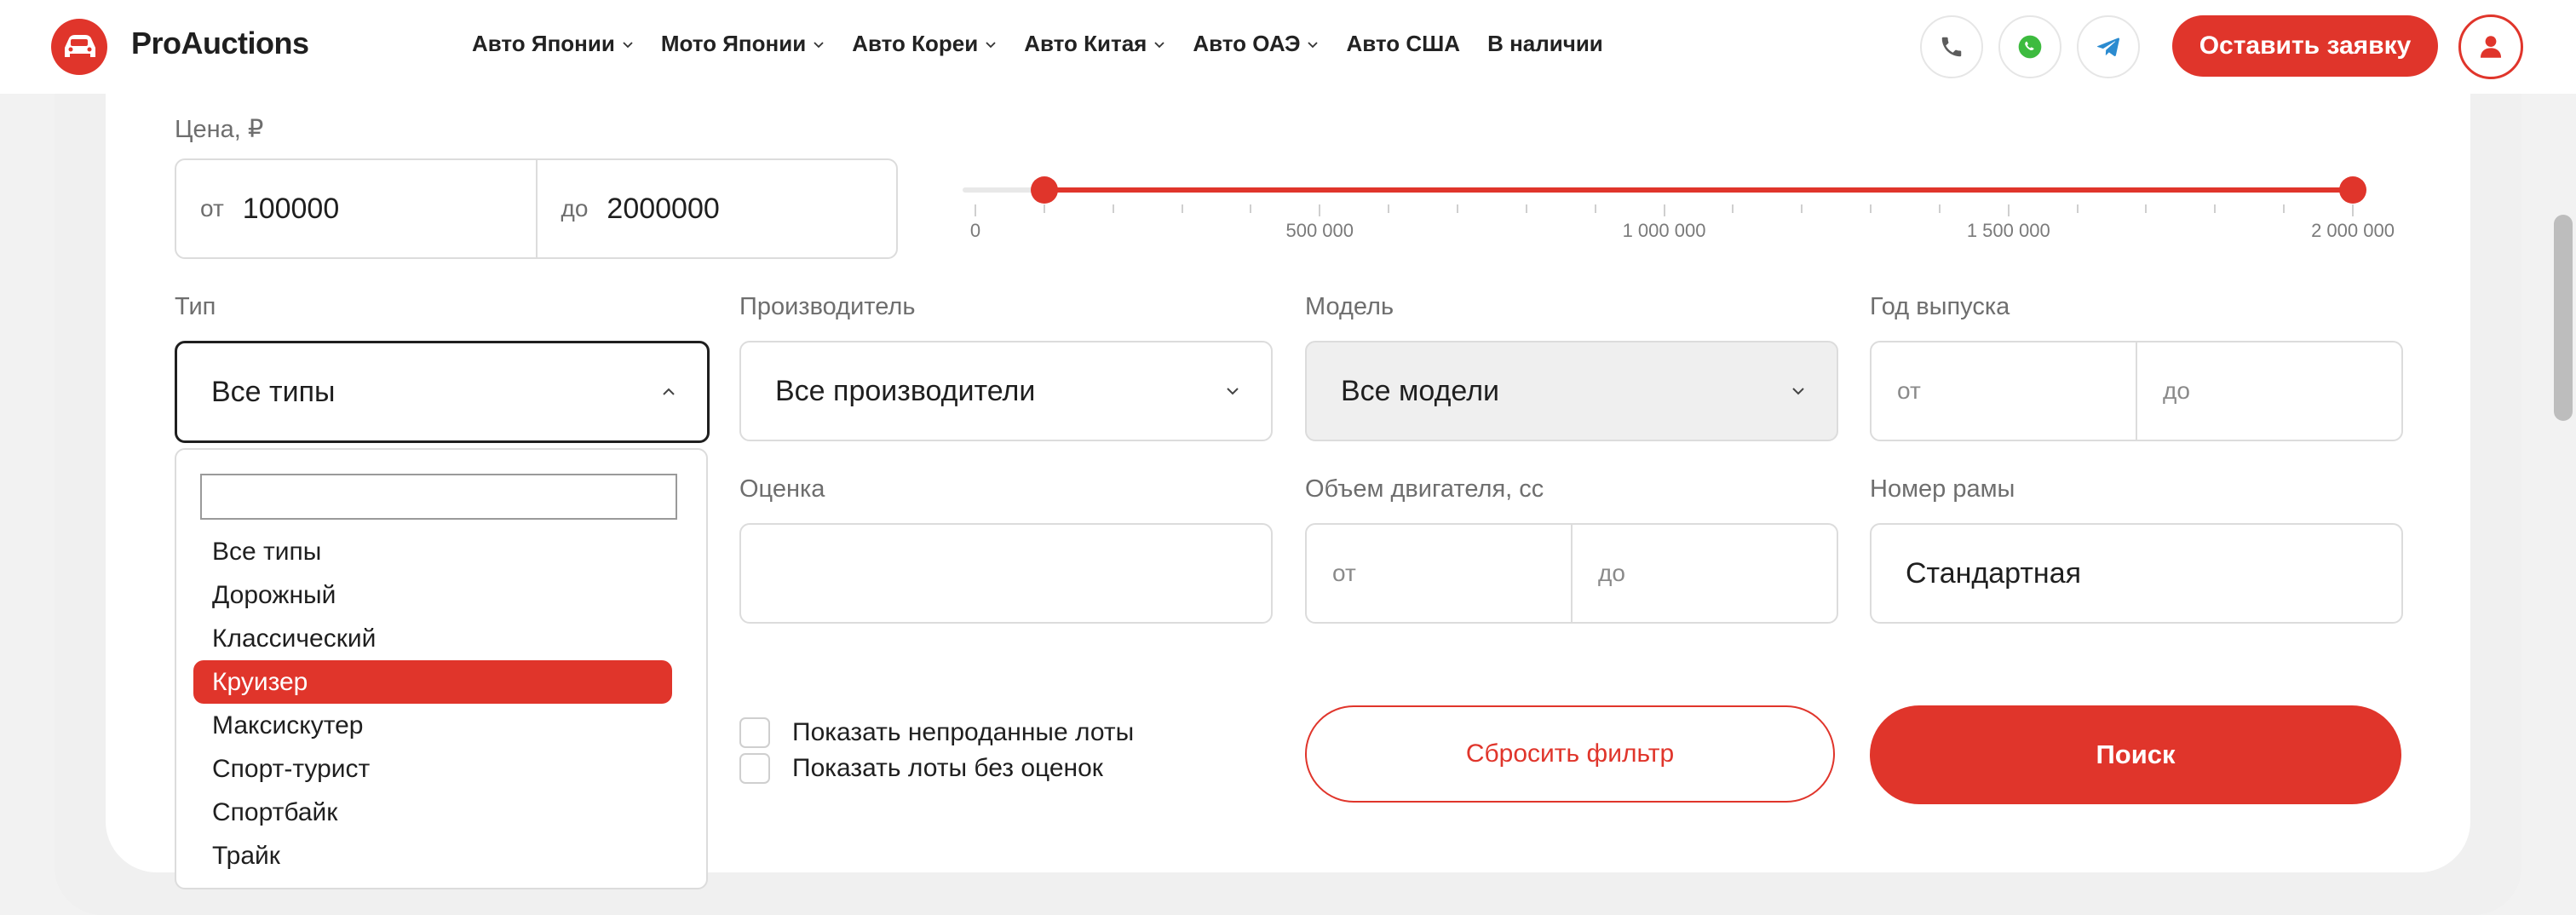  I want to click on leave-request-button: Оставить заявку, so click(2305, 46).